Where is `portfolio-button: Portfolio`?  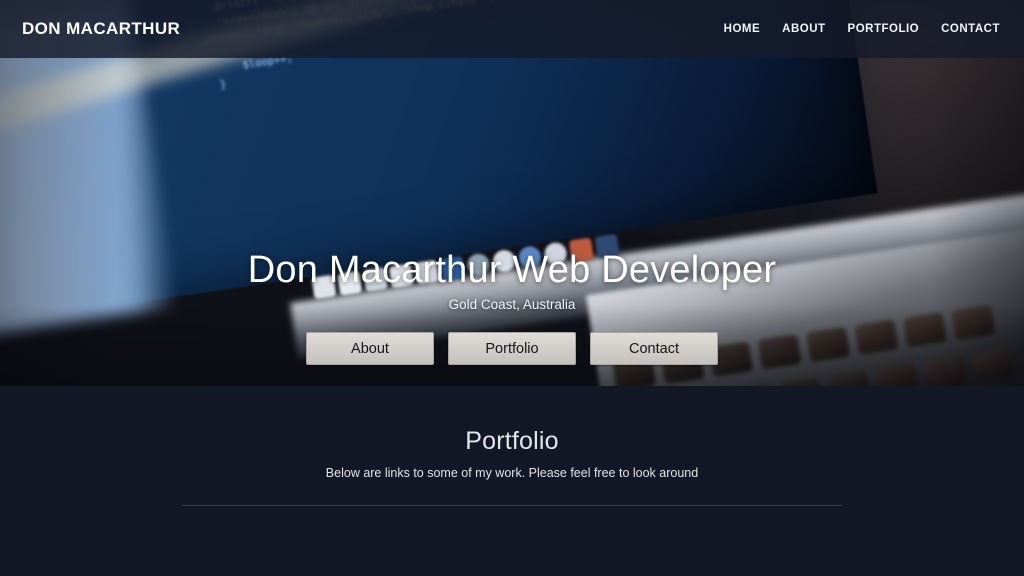 portfolio-button: Portfolio is located at coordinates (512, 348).